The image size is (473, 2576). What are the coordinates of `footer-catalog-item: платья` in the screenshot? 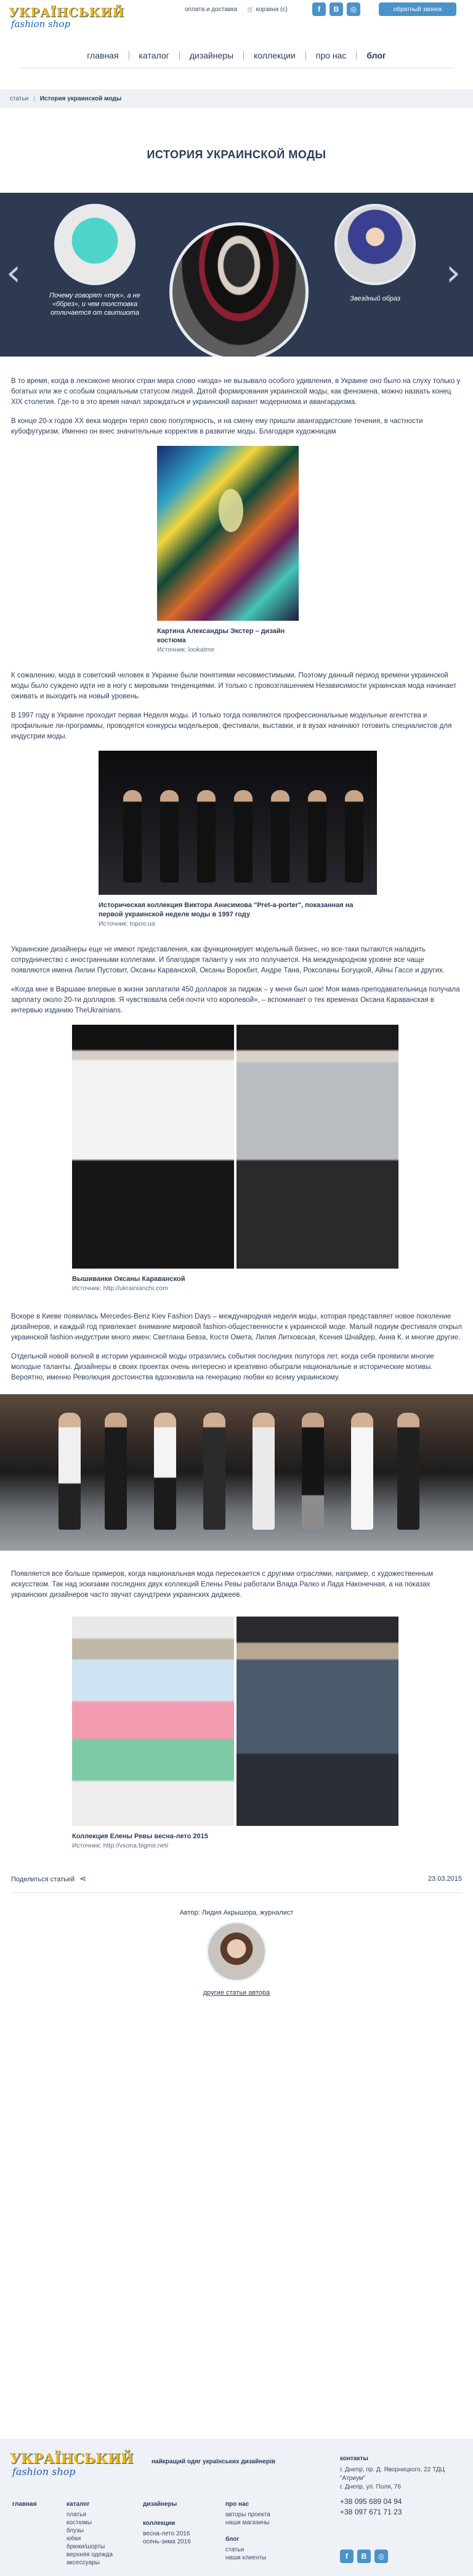 It's located at (90, 2515).